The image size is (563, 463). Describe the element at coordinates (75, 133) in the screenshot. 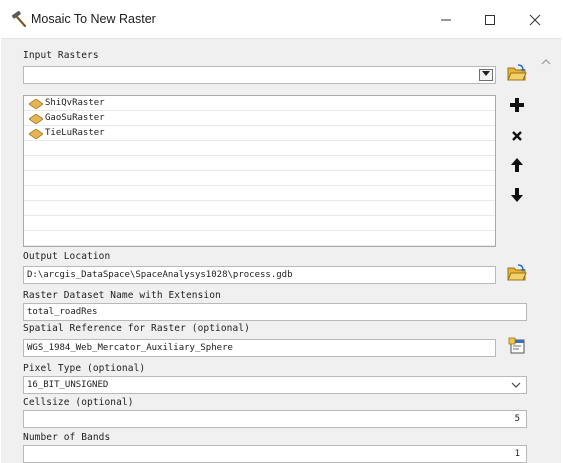

I see `list-item-label: TieLuRaster` at that location.